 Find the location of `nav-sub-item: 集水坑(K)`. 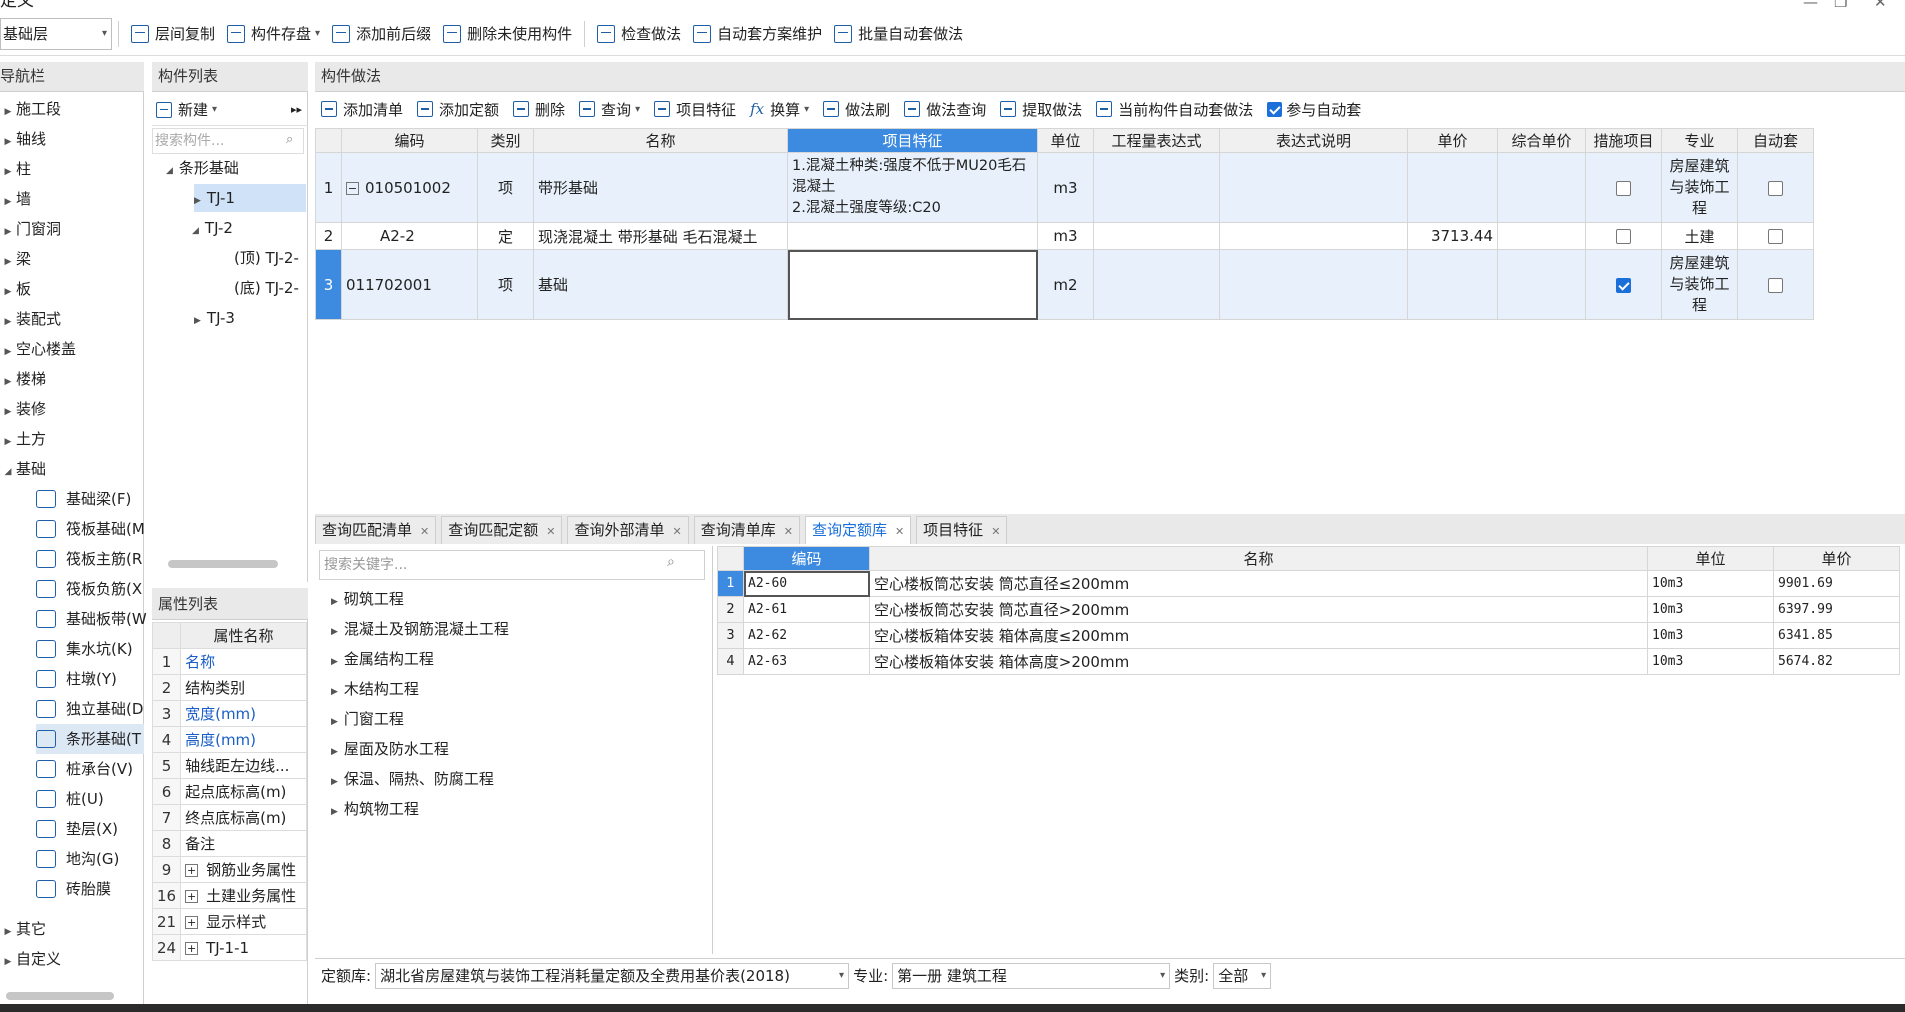

nav-sub-item: 集水坑(K) is located at coordinates (84, 649).